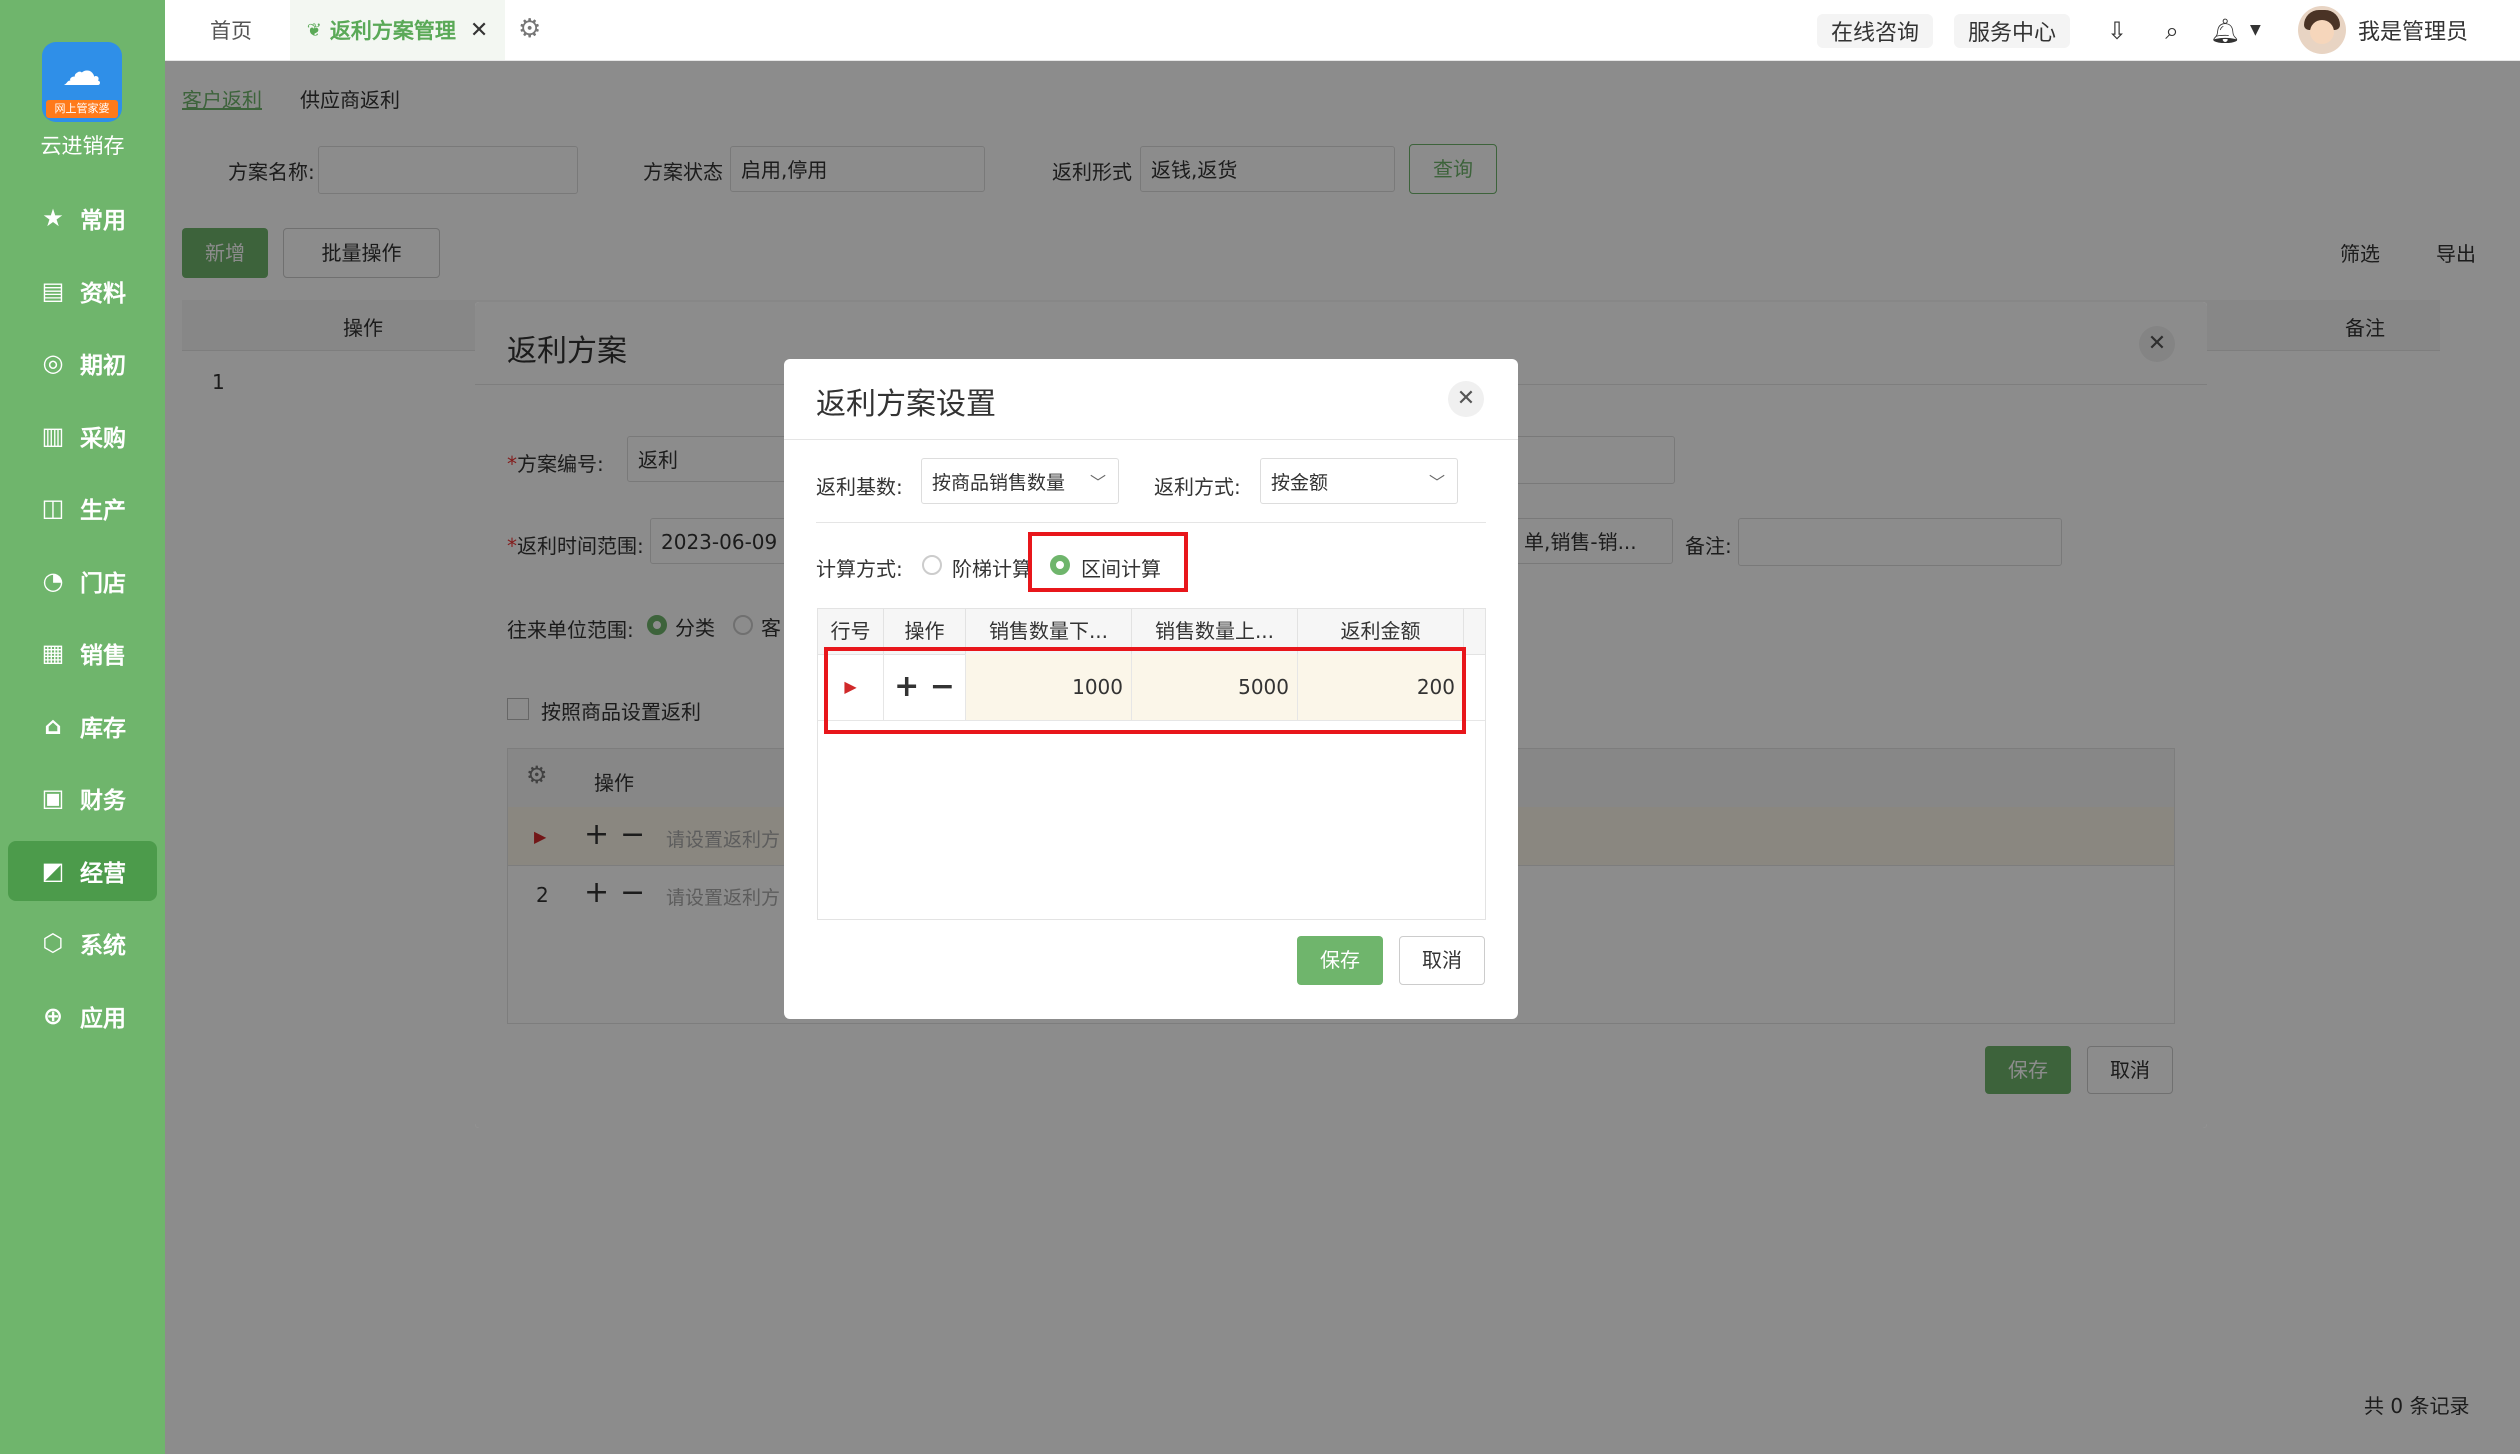 This screenshot has height=1454, width=2520. Describe the element at coordinates (53, 798) in the screenshot. I see `finance-icon: ▣` at that location.